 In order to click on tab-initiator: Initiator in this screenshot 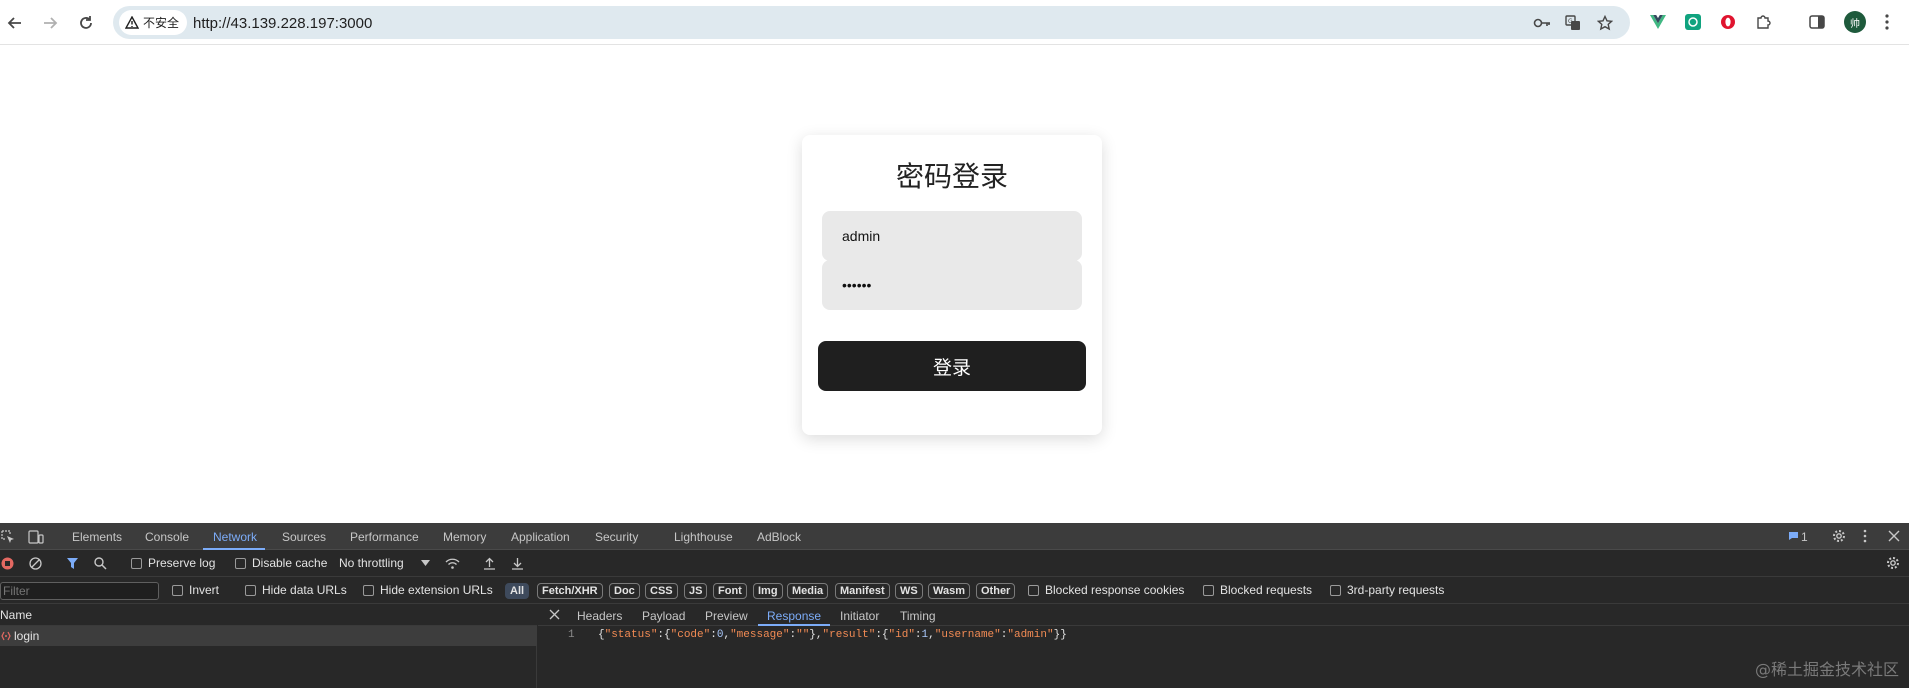, I will do `click(859, 616)`.